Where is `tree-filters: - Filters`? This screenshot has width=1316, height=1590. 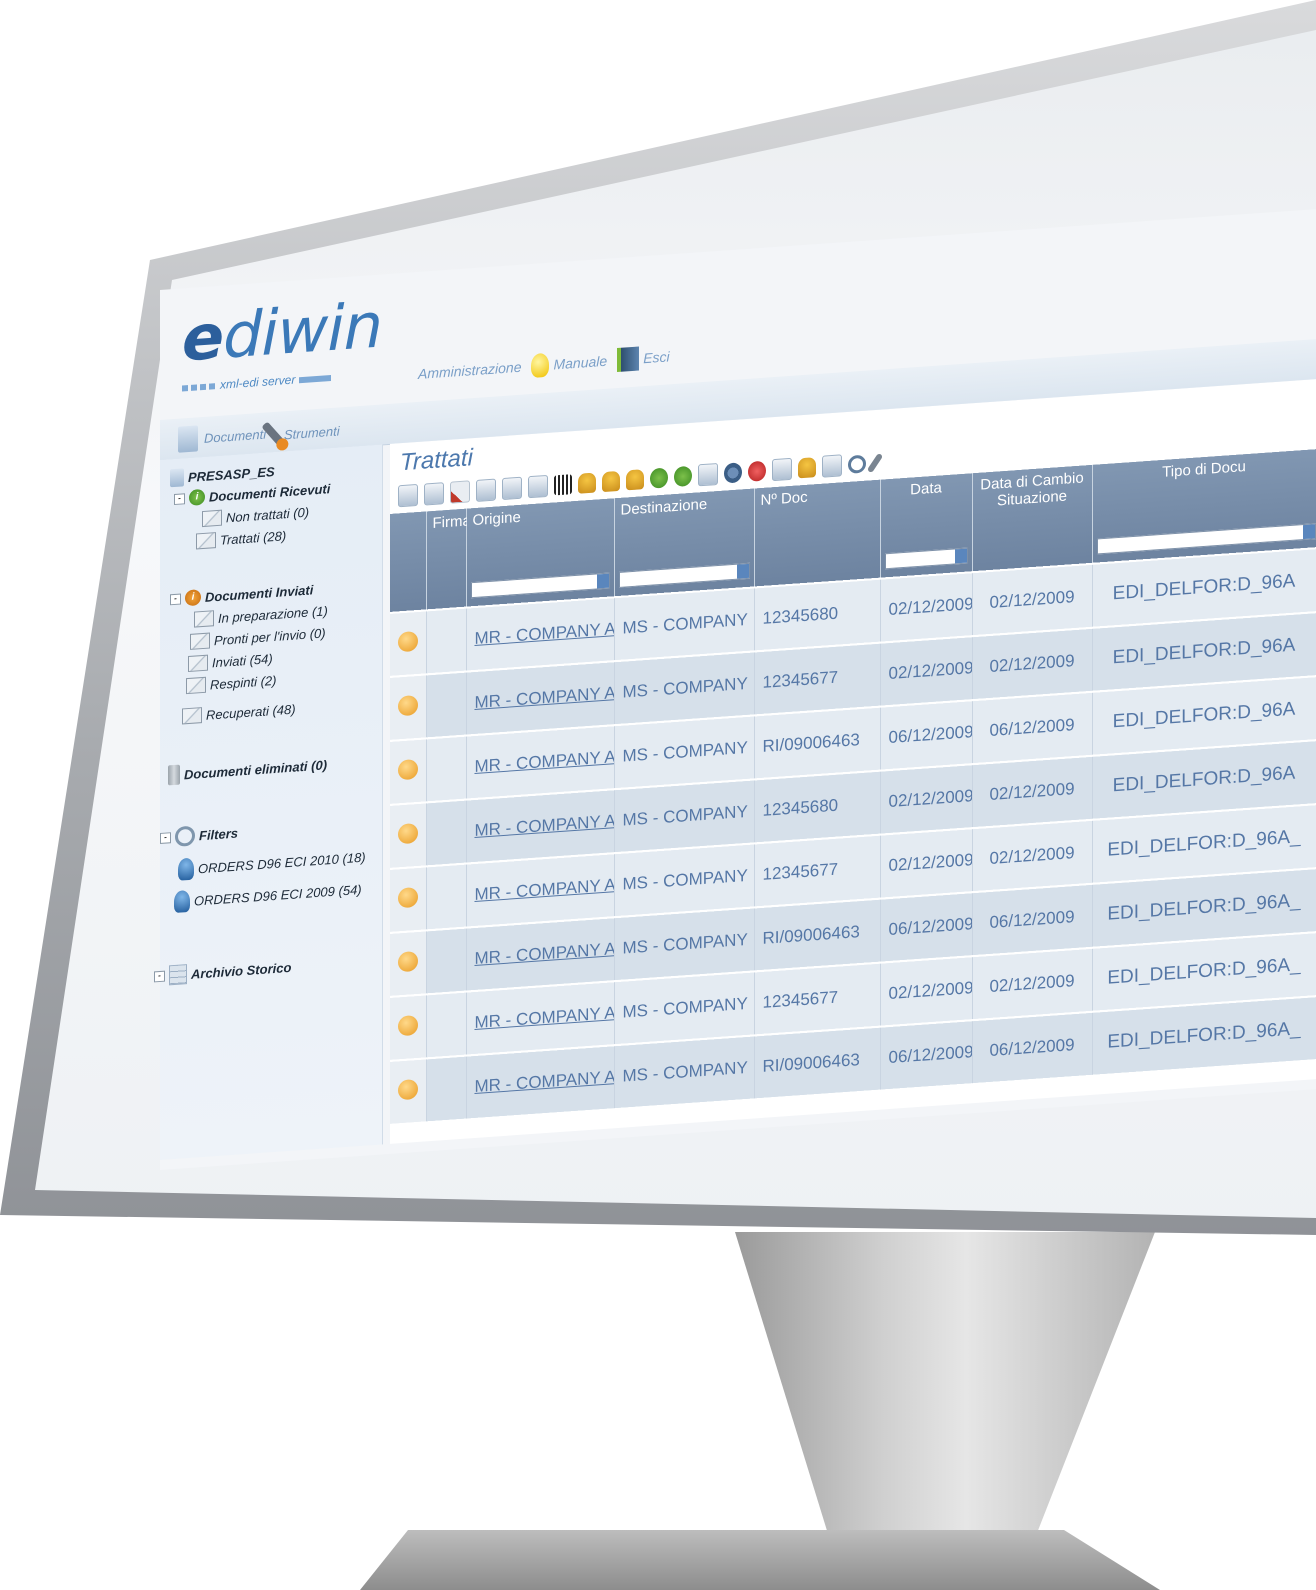 tree-filters: - Filters is located at coordinates (199, 835).